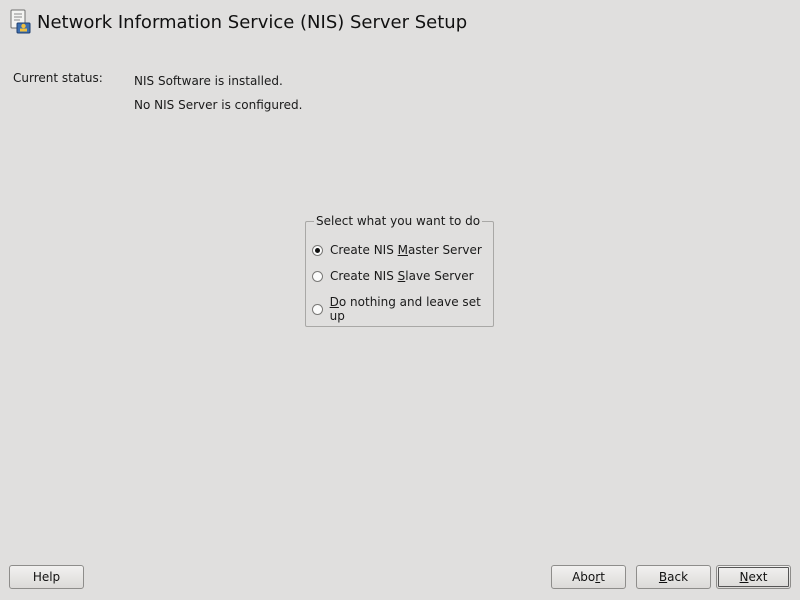 This screenshot has height=600, width=800. I want to click on radio-create-slave-server, so click(317, 276).